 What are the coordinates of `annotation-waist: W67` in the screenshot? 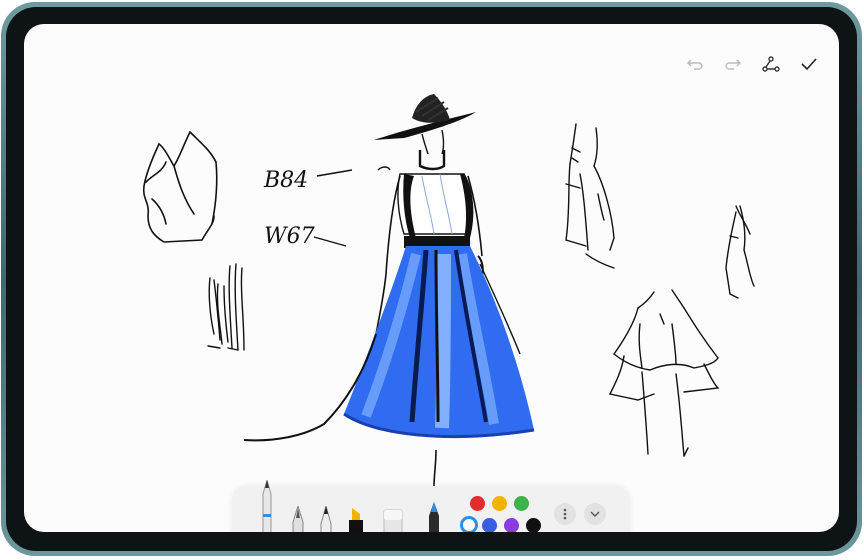 It's located at (289, 236).